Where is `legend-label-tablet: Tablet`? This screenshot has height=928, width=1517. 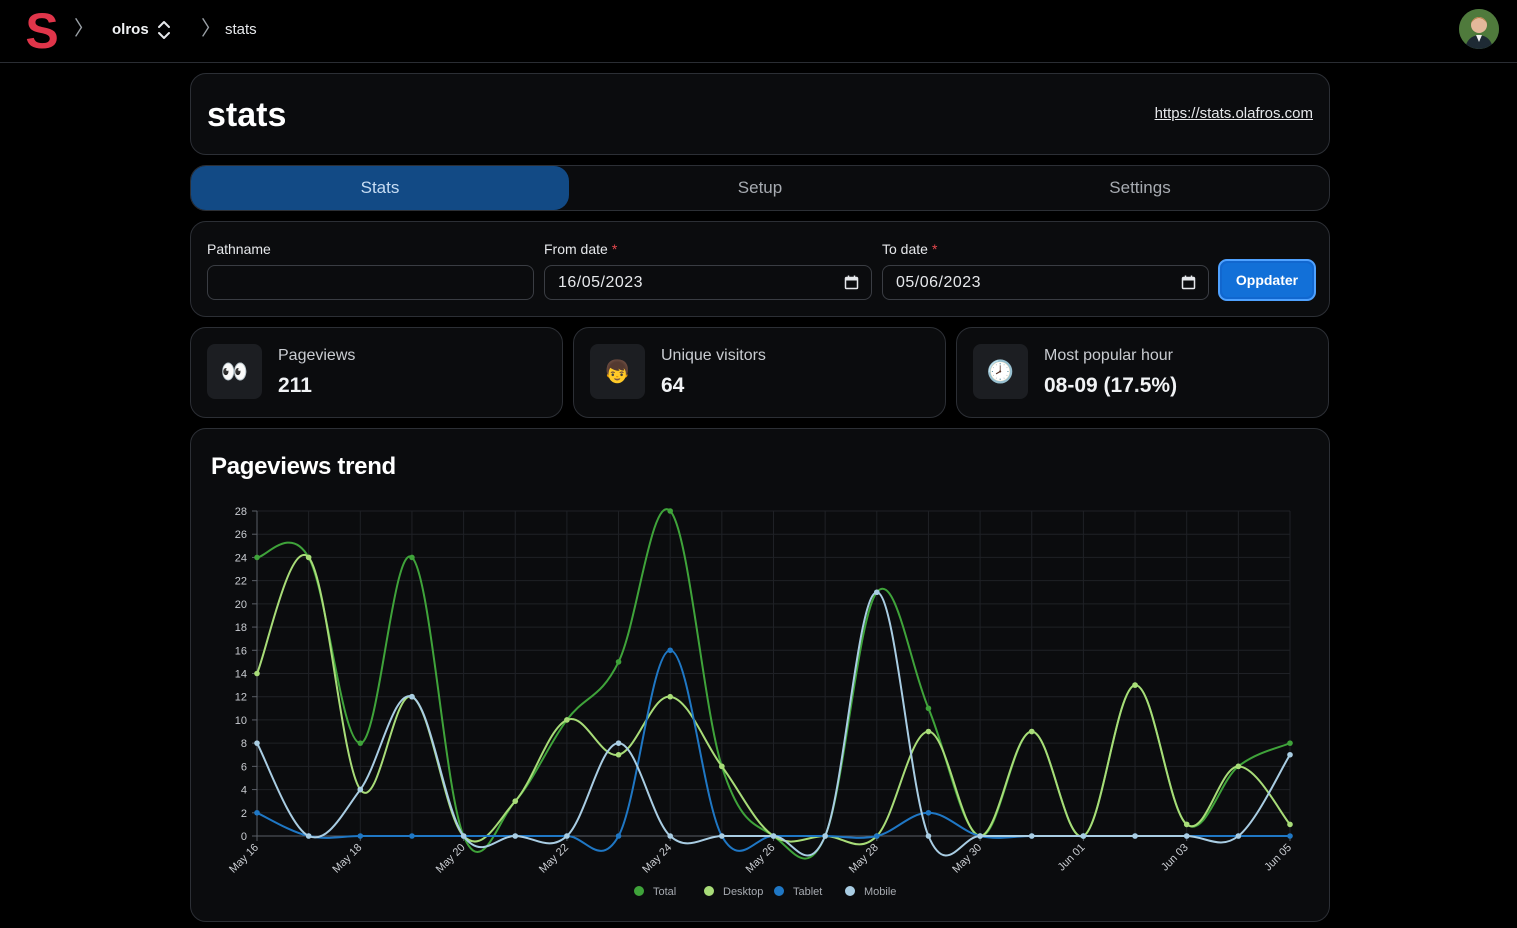
legend-label-tablet: Tablet is located at coordinates (807, 892).